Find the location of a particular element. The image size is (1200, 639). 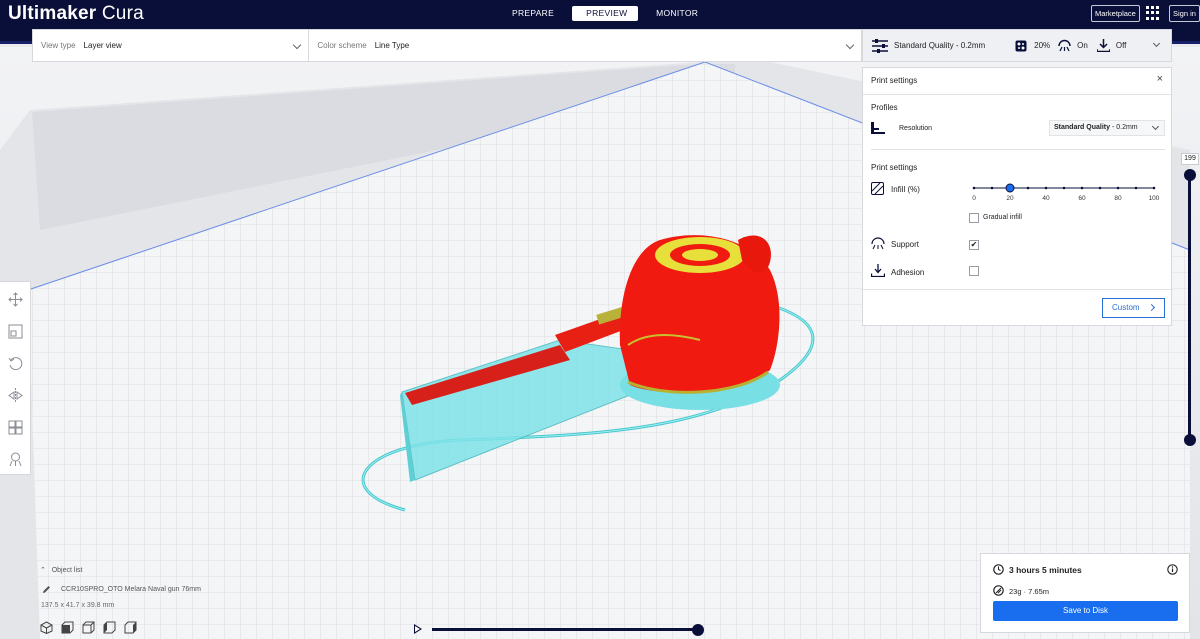

3d-view-icon is located at coordinates (46, 627).